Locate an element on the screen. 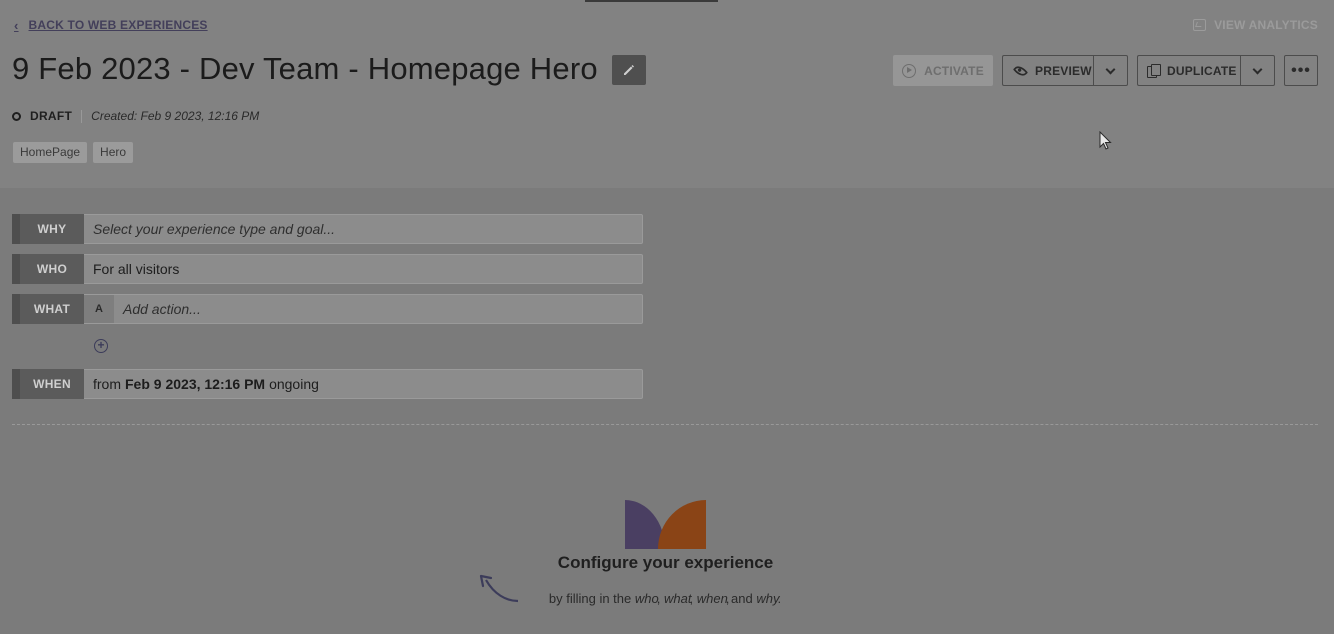 Image resolution: width=1334 pixels, height=634 pixels. tag-list: HomePage Hero is located at coordinates (73, 152).